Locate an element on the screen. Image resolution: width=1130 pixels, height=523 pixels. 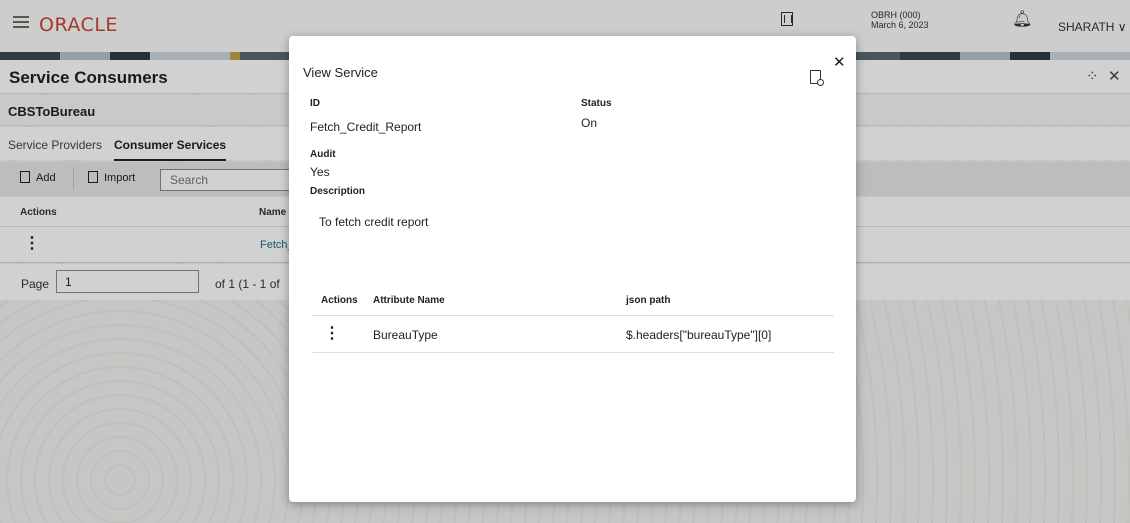
json-path-cell: $.headers["bureauType"][0] is located at coordinates (699, 335).